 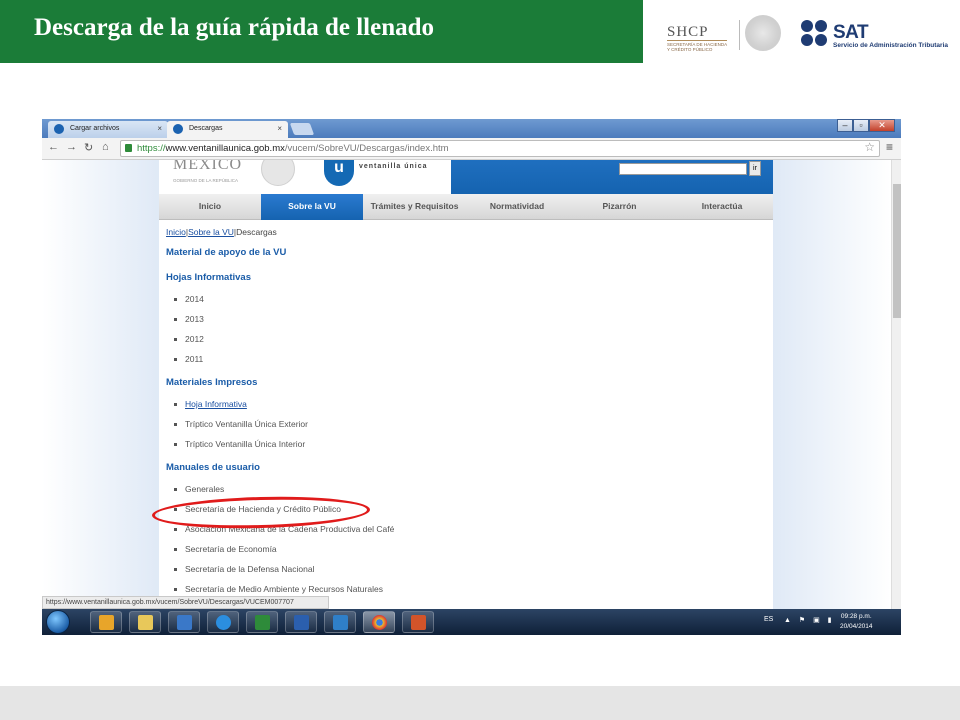 I want to click on list-item: 2012, so click(x=189, y=339).